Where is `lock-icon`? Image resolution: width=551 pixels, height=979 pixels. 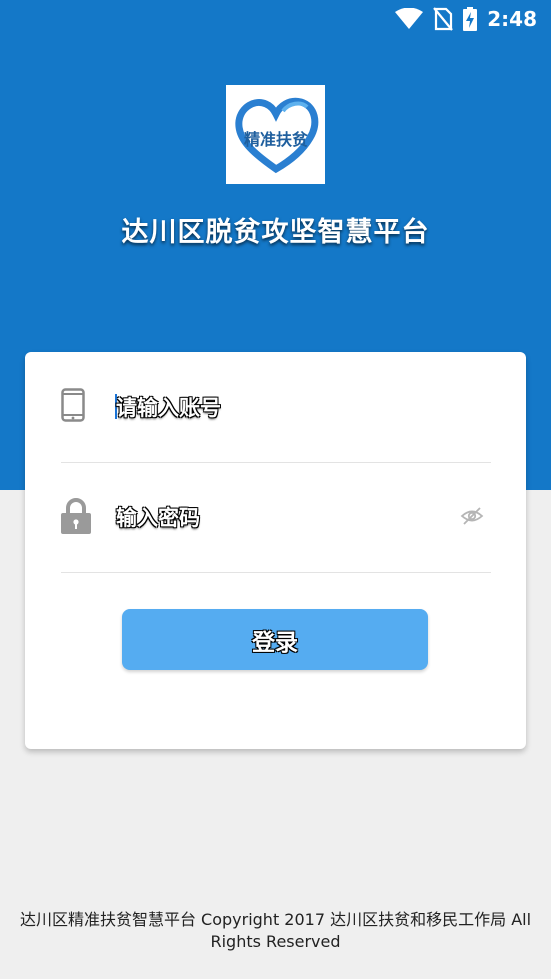
lock-icon is located at coordinates (76, 516).